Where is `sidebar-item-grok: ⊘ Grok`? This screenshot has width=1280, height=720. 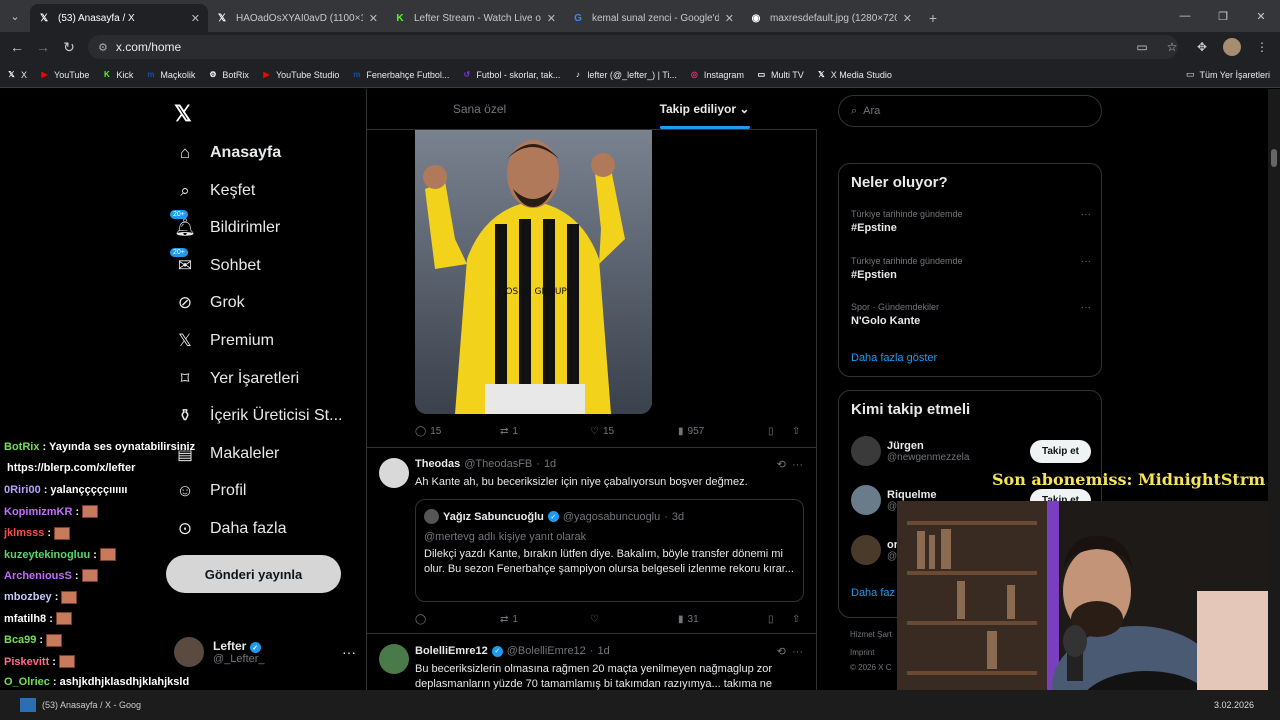
sidebar-item-grok: ⊘ Grok is located at coordinates (209, 303).